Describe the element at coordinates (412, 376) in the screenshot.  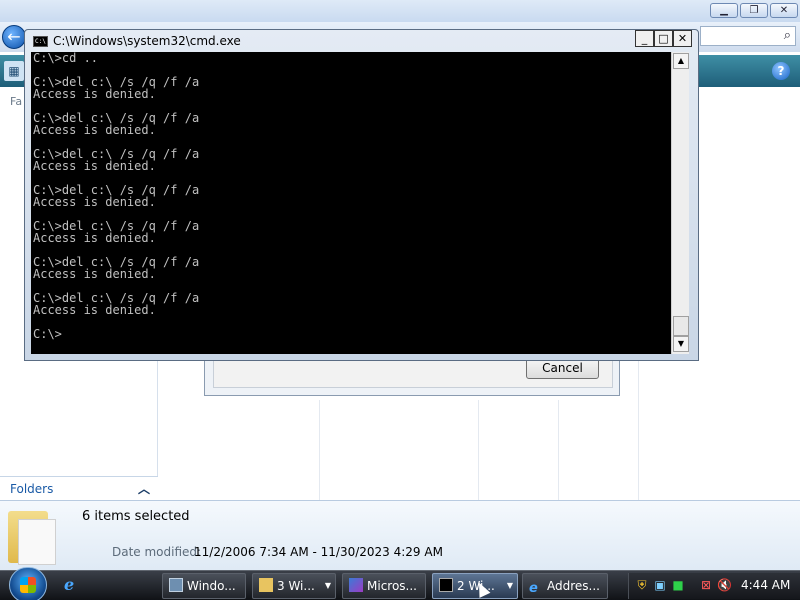
I see `delete-progress-dialog: Cancel` at that location.